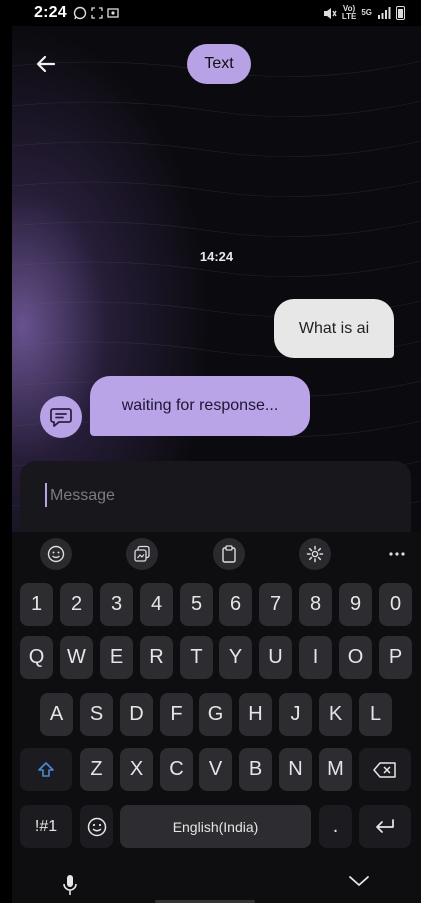 The width and height of the screenshot is (421, 903). I want to click on key-w: W, so click(76, 657).